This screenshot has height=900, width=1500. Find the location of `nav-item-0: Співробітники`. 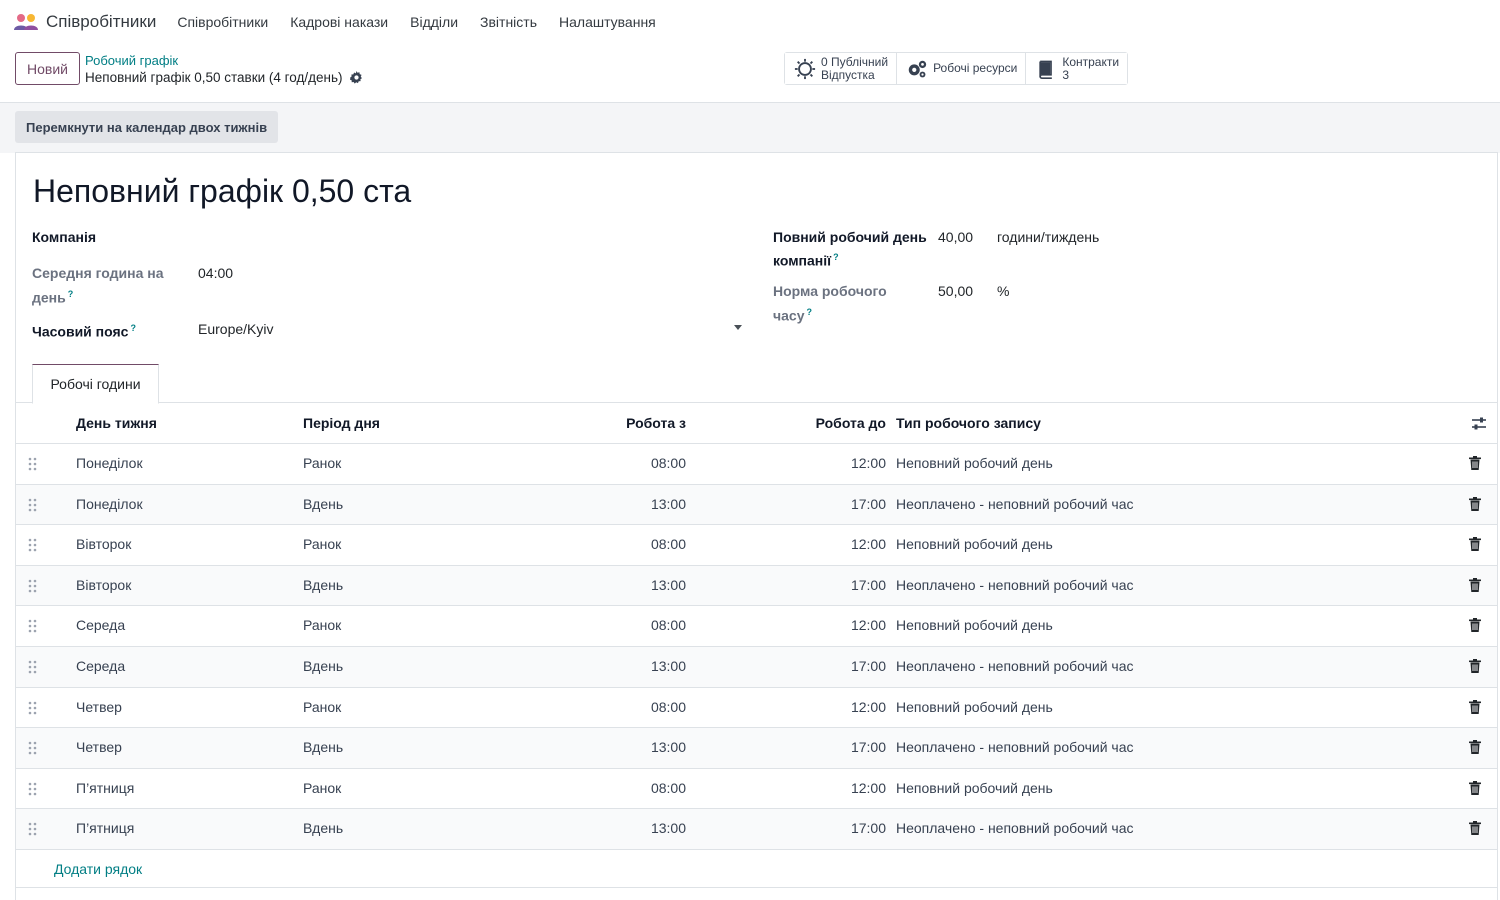

nav-item-0: Співробітники is located at coordinates (222, 22).